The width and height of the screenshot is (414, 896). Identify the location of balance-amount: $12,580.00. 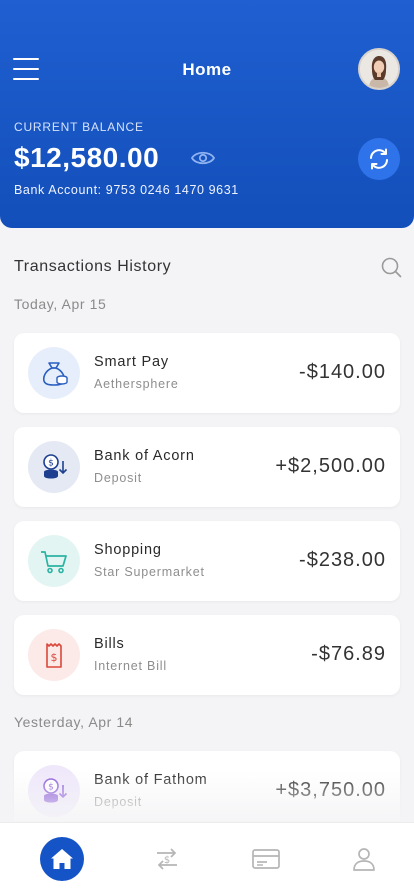
(87, 157).